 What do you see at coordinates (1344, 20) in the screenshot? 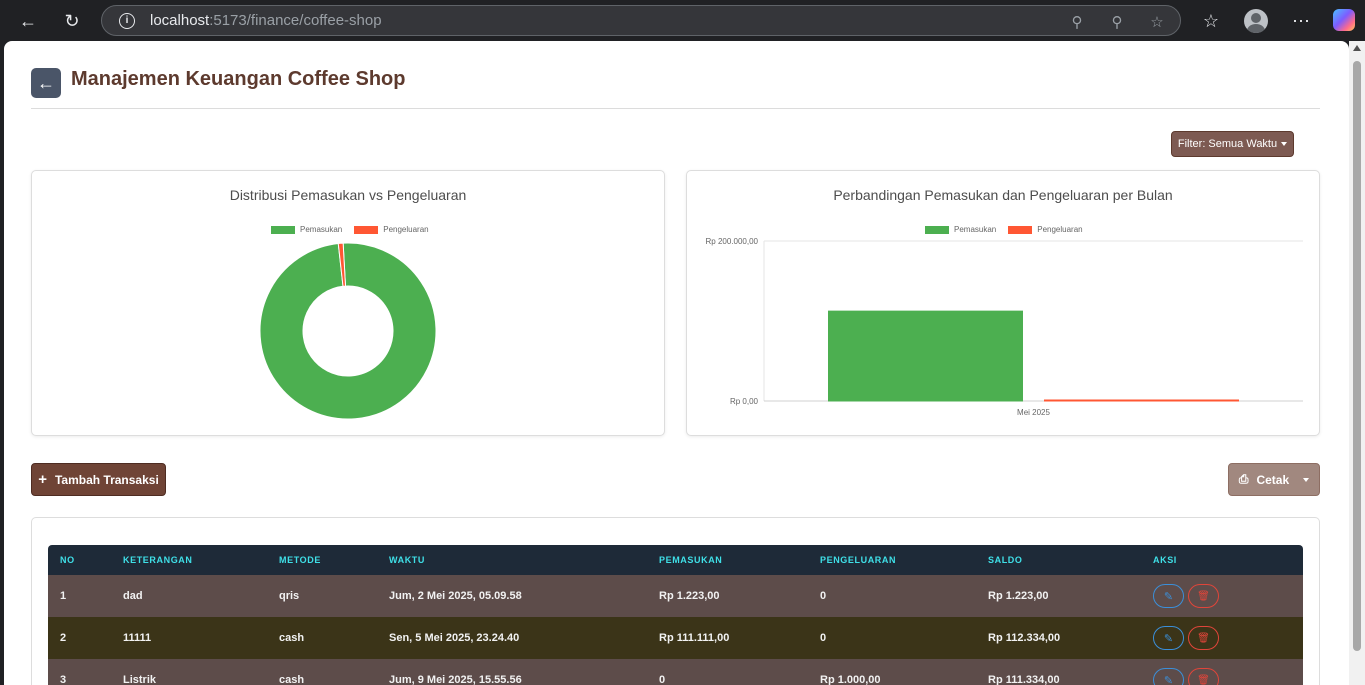
I see `copilot-icon` at bounding box center [1344, 20].